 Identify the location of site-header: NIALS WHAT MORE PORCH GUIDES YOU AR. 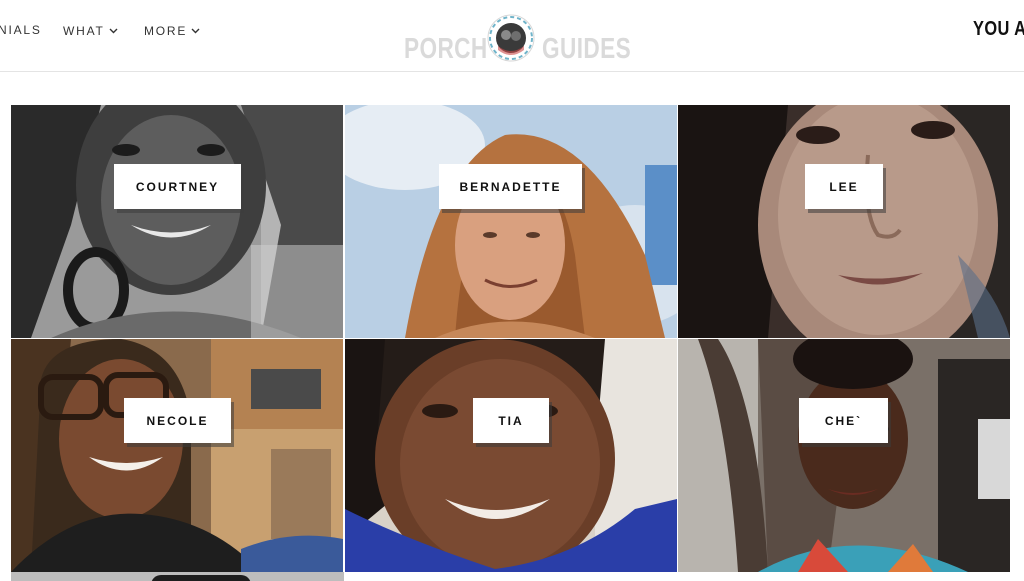
(512, 36).